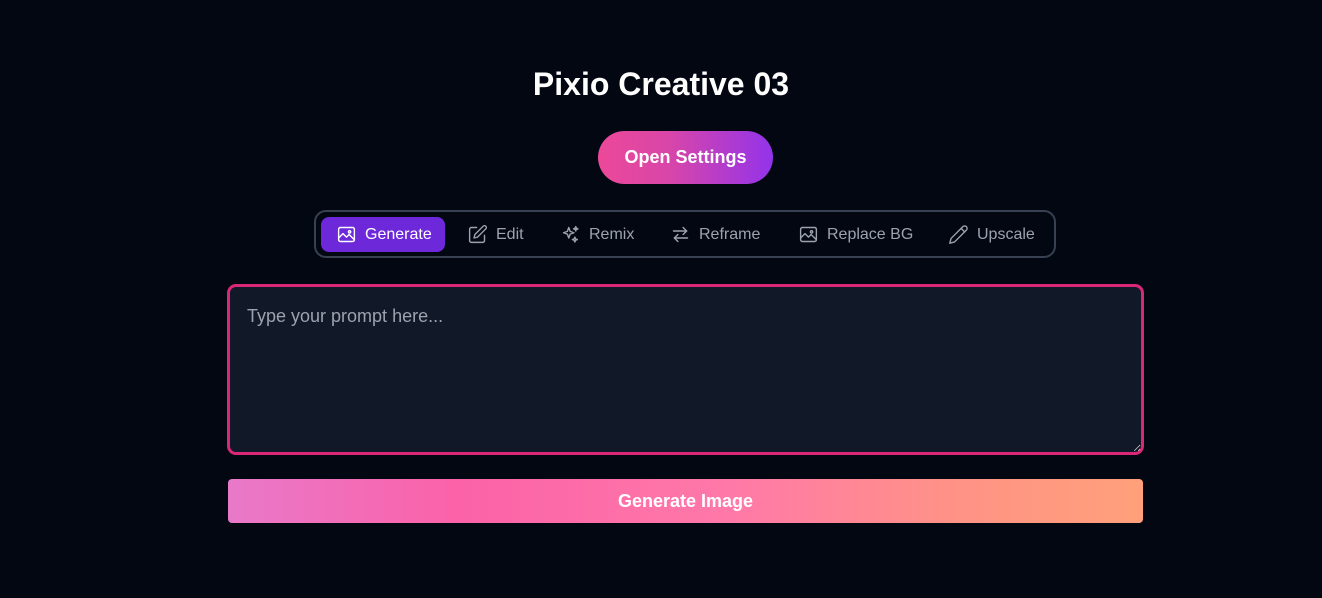 This screenshot has width=1322, height=598. Describe the element at coordinates (510, 234) in the screenshot. I see `tab-label: Edit` at that location.